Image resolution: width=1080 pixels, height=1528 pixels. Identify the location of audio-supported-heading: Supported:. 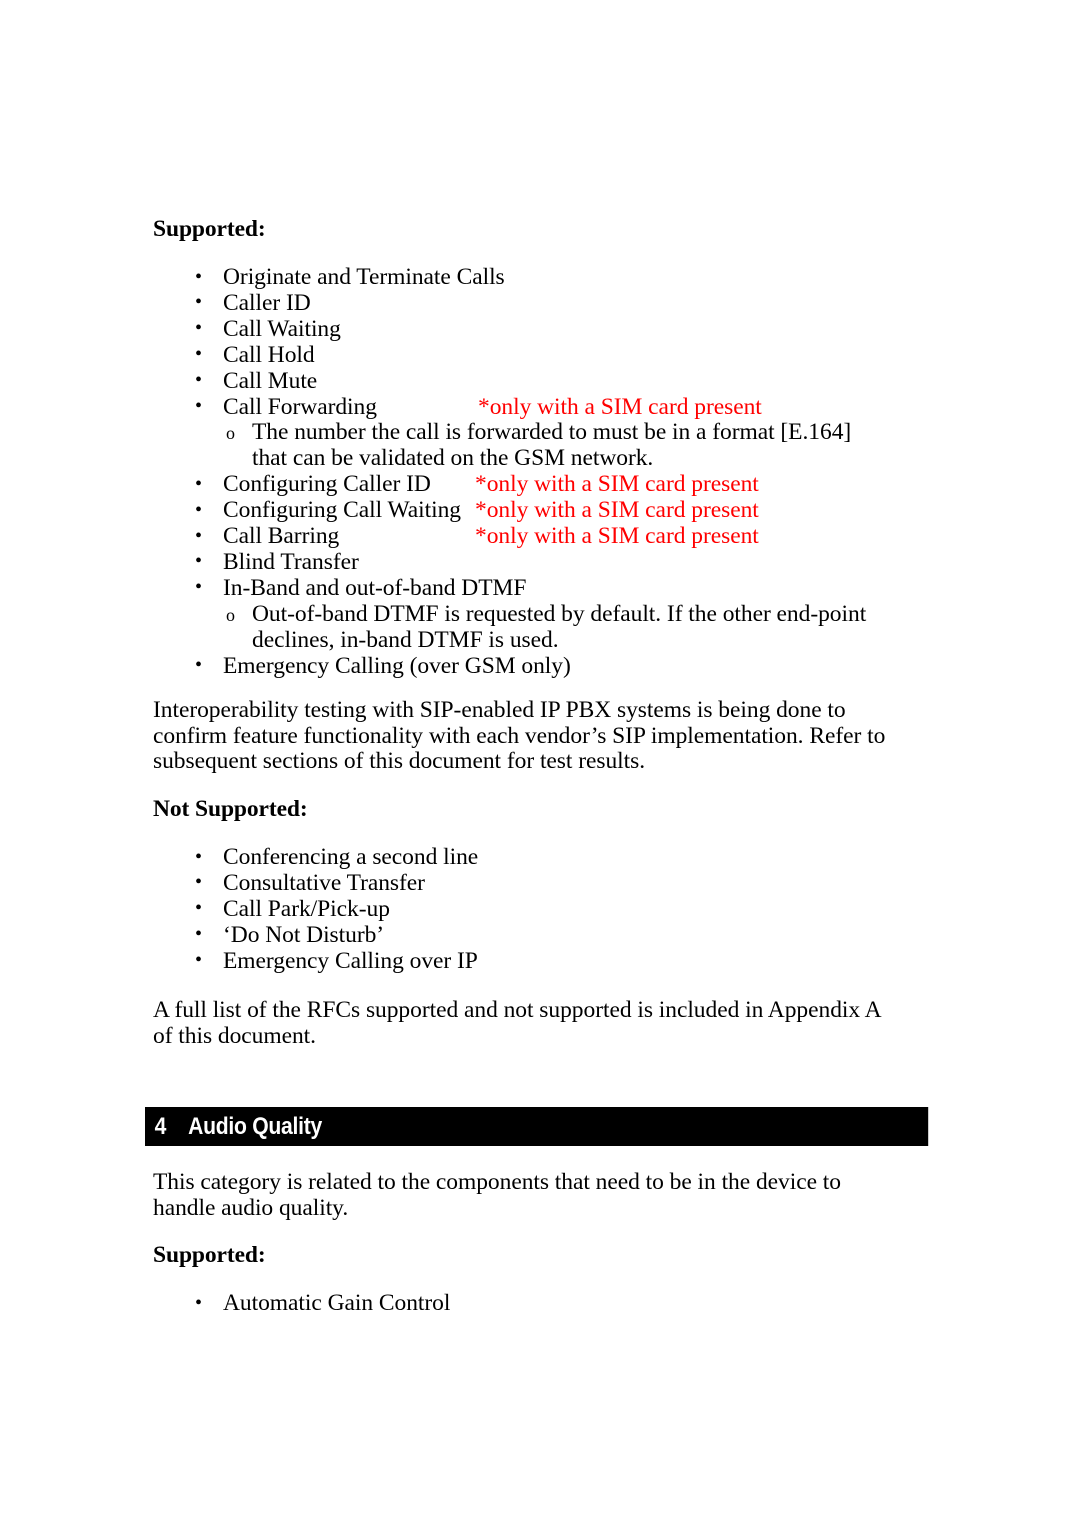
(209, 1255).